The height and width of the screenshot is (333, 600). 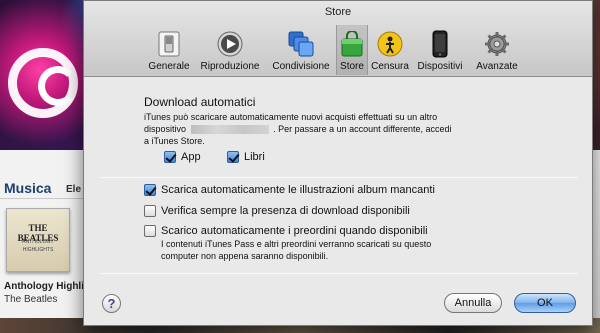 I want to click on tab-avanzate: Avanzate, so click(x=497, y=50).